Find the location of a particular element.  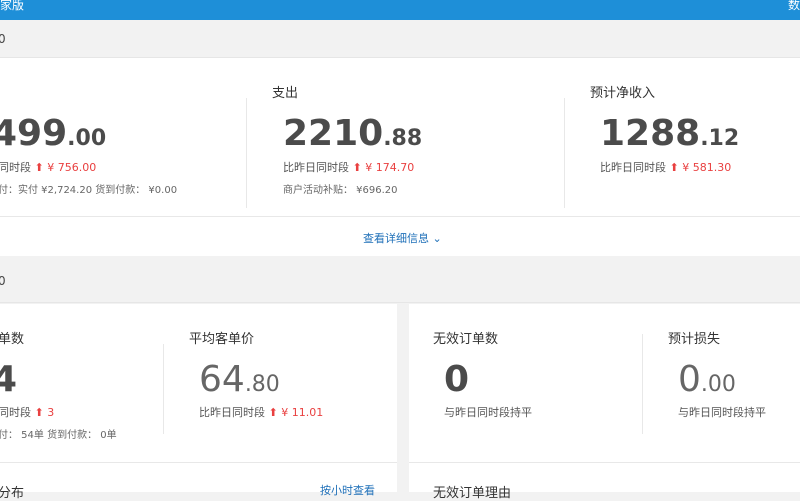

chevron-down-icon: ⌄ is located at coordinates (437, 238).